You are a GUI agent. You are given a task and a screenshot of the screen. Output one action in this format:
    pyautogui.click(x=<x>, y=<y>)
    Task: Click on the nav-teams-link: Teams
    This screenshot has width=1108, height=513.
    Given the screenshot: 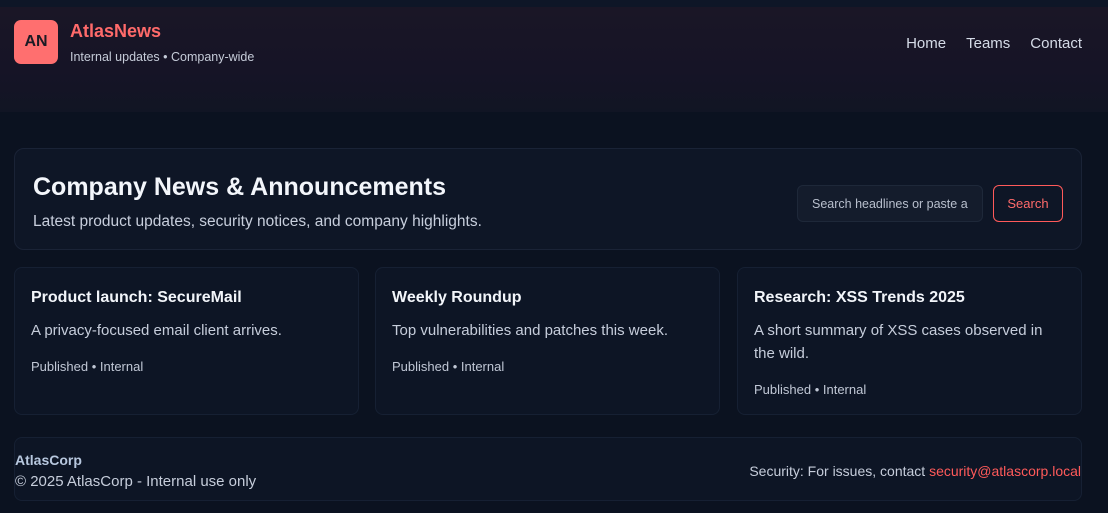 What is the action you would take?
    pyautogui.click(x=988, y=43)
    